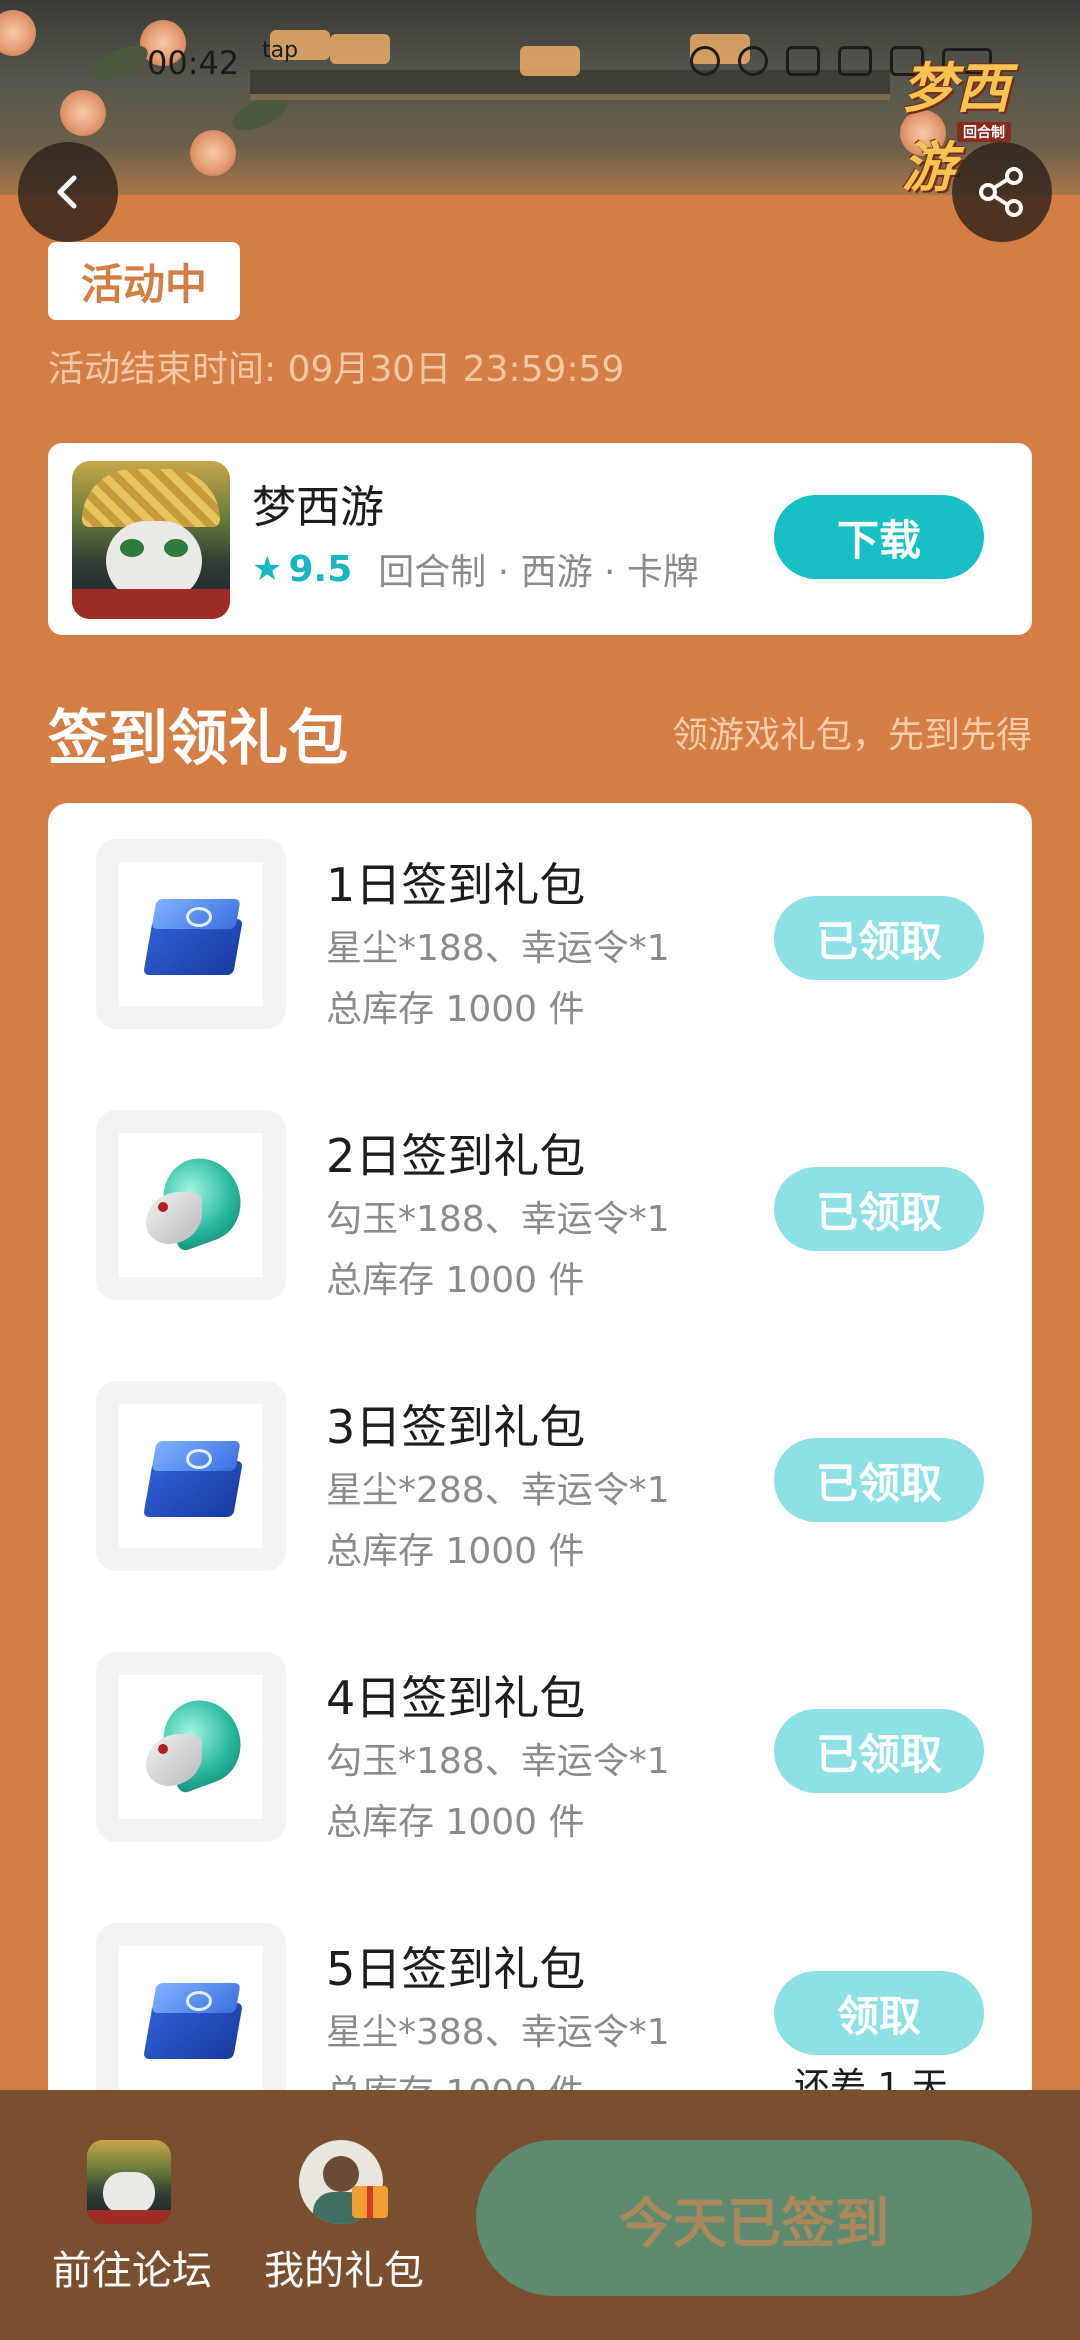 This screenshot has width=1080, height=2340. I want to click on claim-button: 领取, so click(879, 2013).